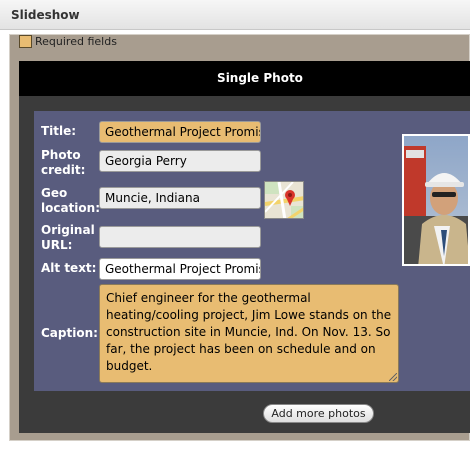  I want to click on alt-text-label: Alt text:, so click(69, 268).